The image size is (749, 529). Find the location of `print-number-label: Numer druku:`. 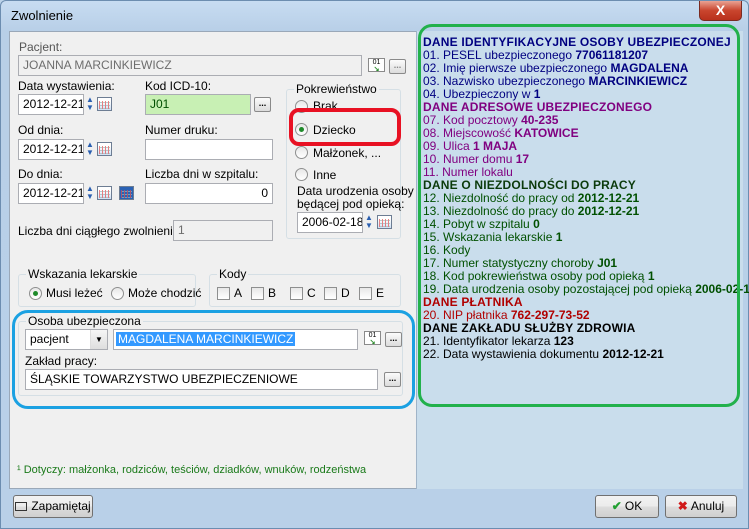

print-number-label: Numer druku: is located at coordinates (181, 130).